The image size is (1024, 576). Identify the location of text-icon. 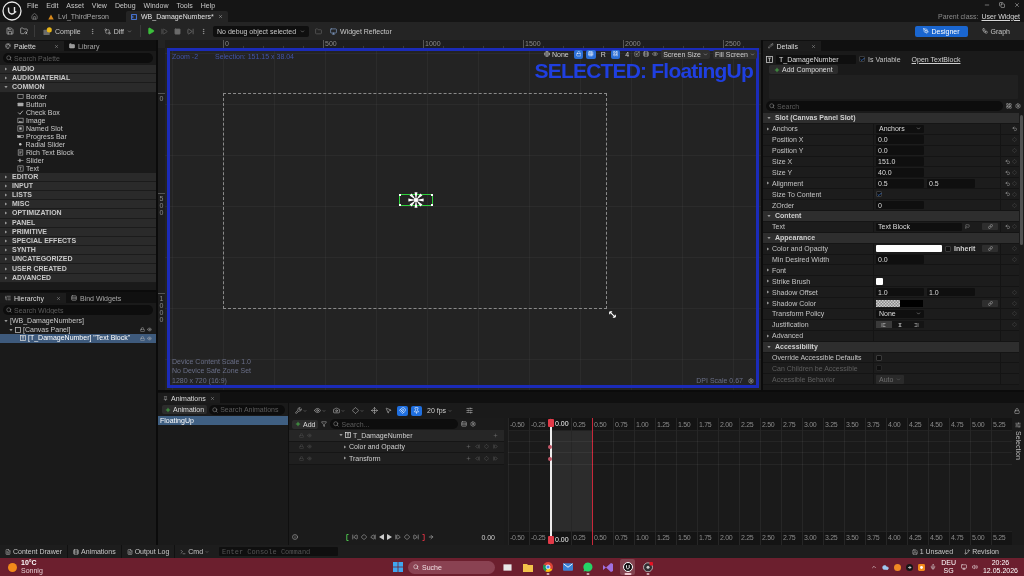
(20, 169).